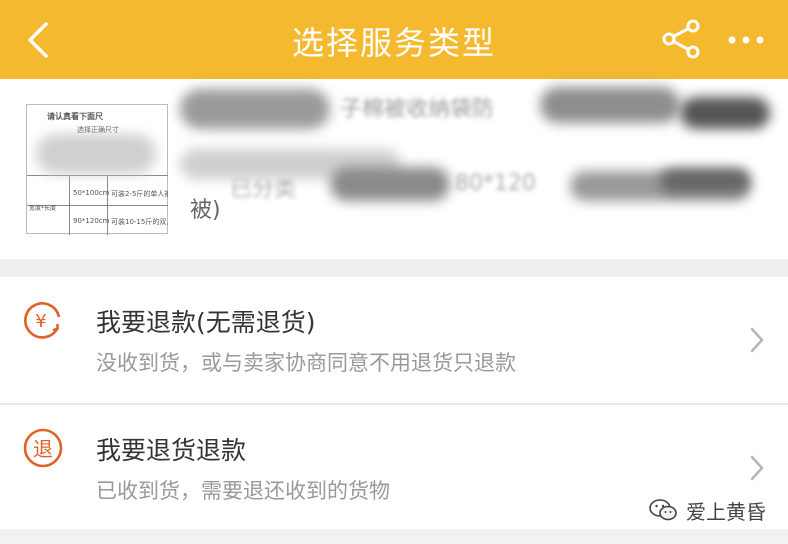 This screenshot has height=544, width=788. Describe the element at coordinates (205, 210) in the screenshot. I see `product-spec-tail: 被)` at that location.